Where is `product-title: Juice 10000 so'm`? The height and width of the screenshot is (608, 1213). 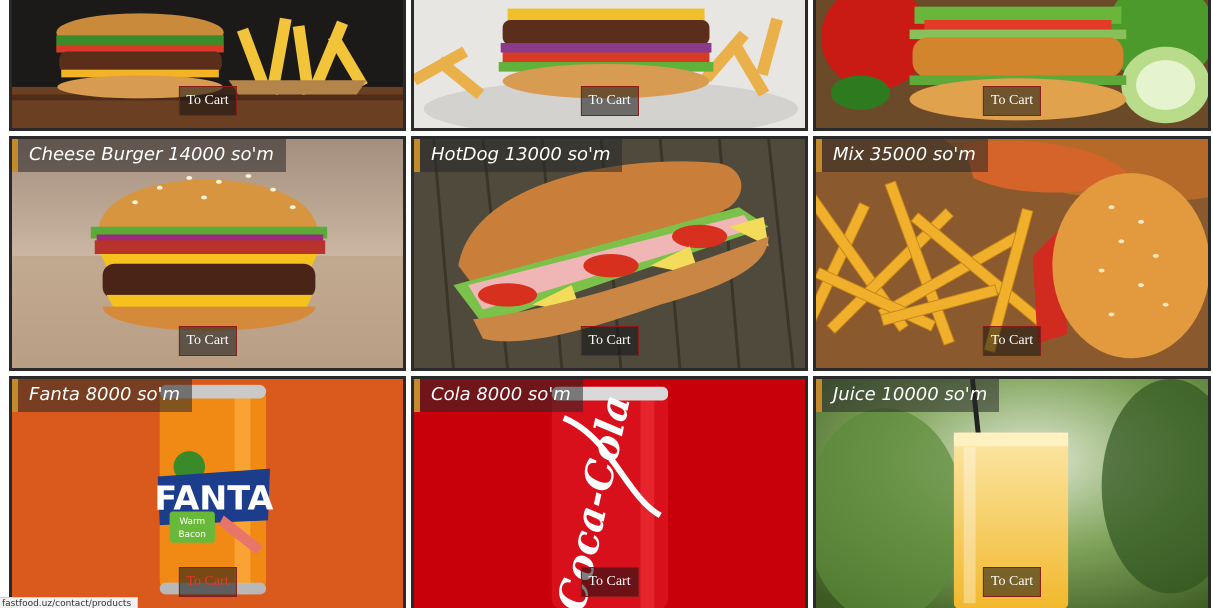
product-title: Juice 10000 so'm is located at coordinates (908, 395).